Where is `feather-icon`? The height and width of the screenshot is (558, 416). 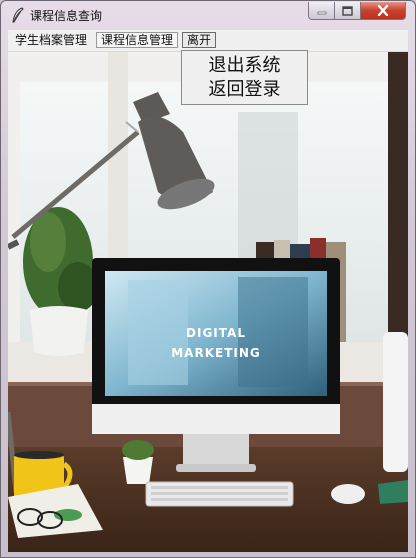 feather-icon is located at coordinates (18, 15).